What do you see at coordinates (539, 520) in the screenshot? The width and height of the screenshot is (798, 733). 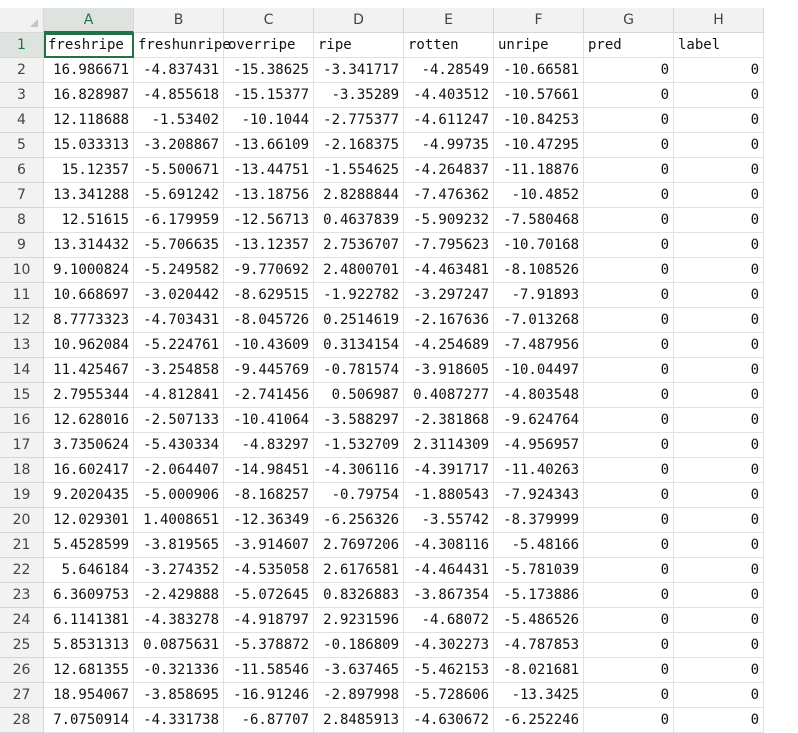 I see `data-cell: -8.379999` at bounding box center [539, 520].